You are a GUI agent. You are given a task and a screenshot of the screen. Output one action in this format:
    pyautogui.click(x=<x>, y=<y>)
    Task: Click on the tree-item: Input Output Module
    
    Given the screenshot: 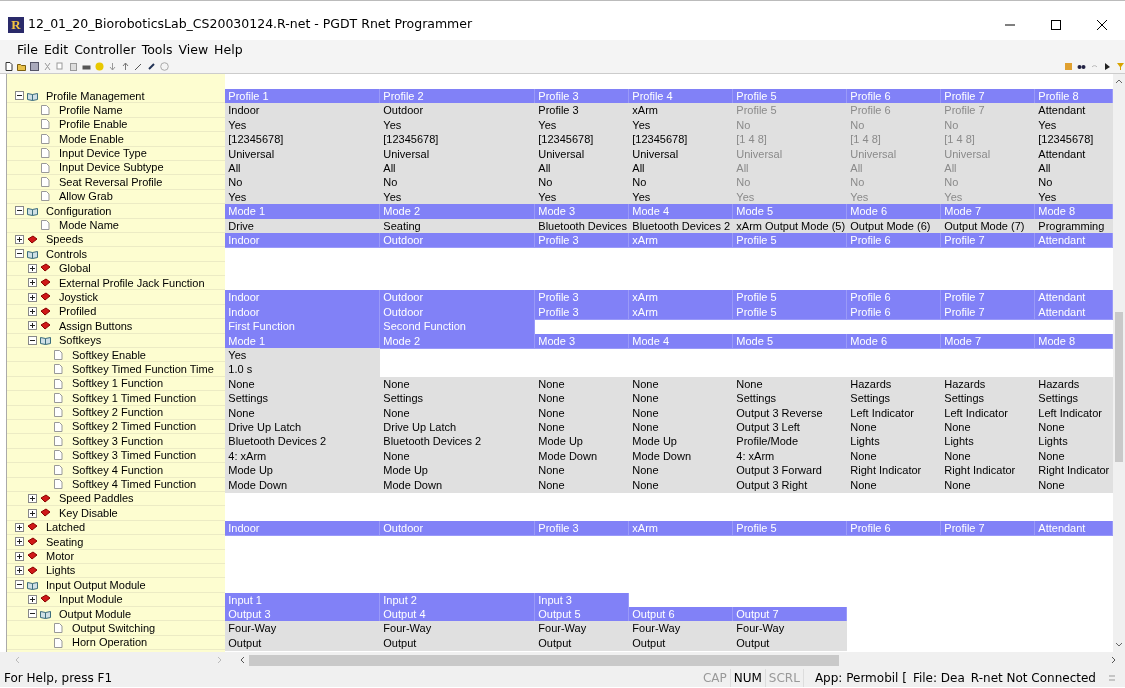 What is the action you would take?
    pyautogui.click(x=116, y=585)
    